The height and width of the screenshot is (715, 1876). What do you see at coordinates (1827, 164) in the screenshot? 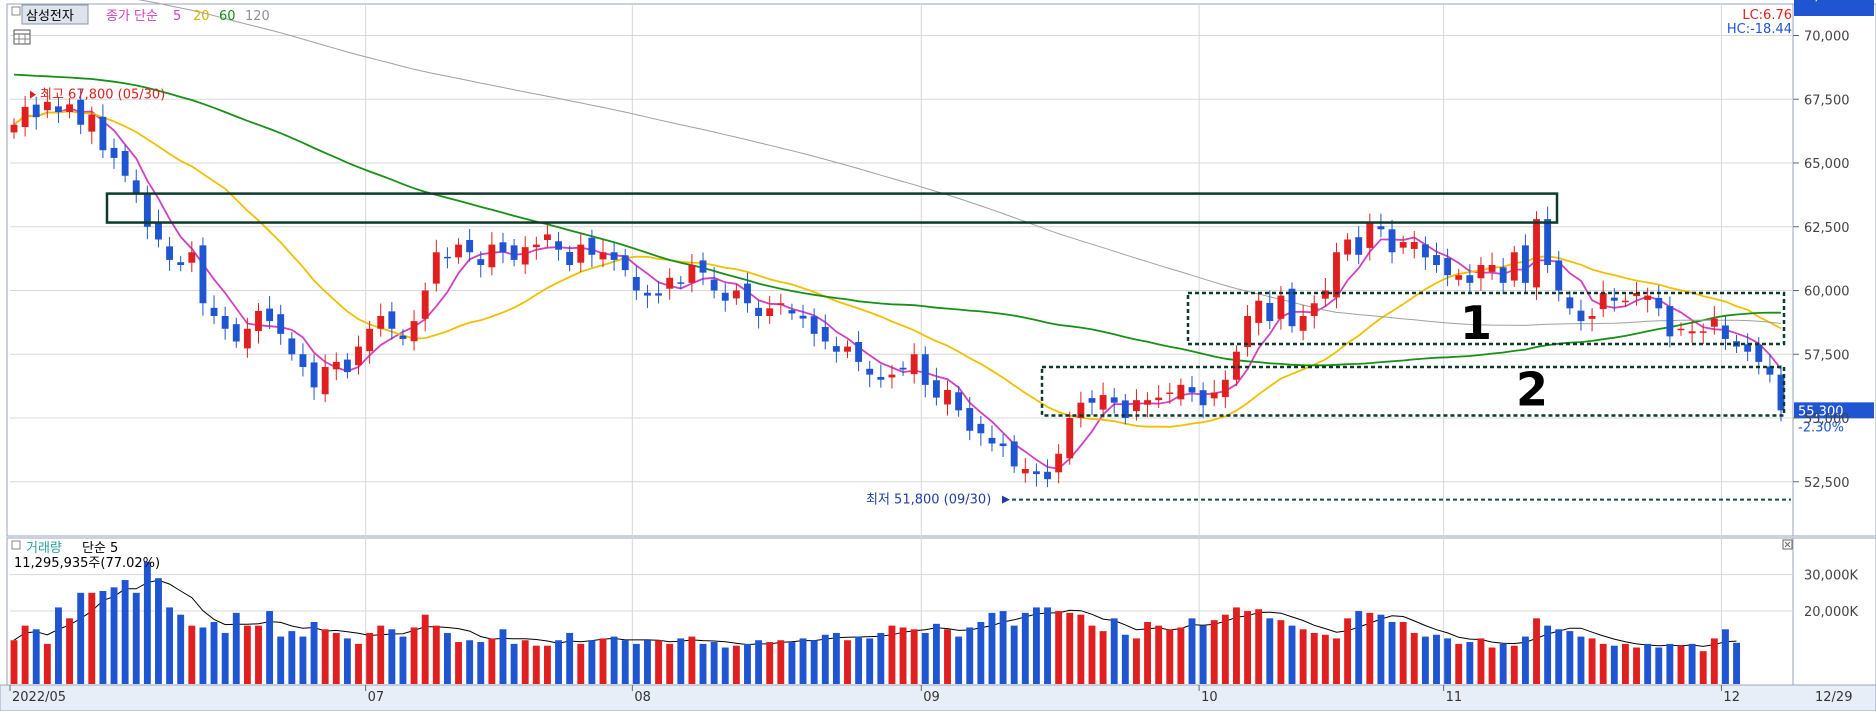
I see `price-tick-label: 65,000` at bounding box center [1827, 164].